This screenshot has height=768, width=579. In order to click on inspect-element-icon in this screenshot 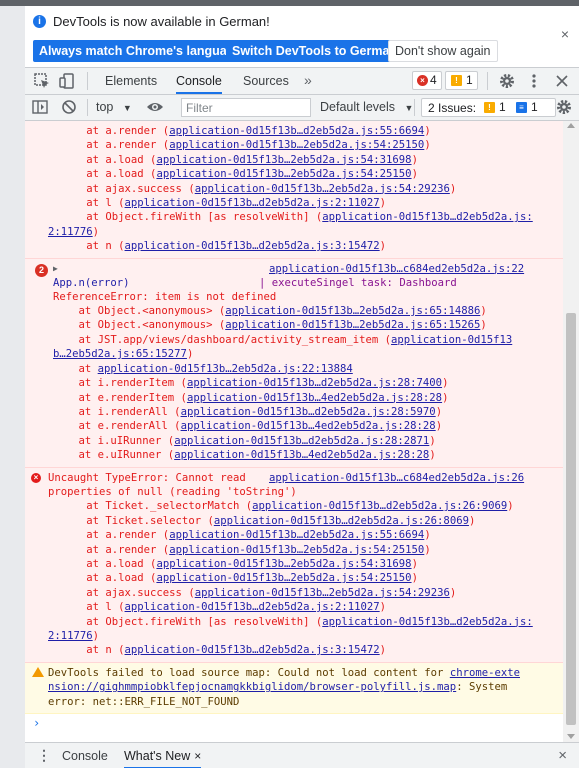, I will do `click(42, 81)`.